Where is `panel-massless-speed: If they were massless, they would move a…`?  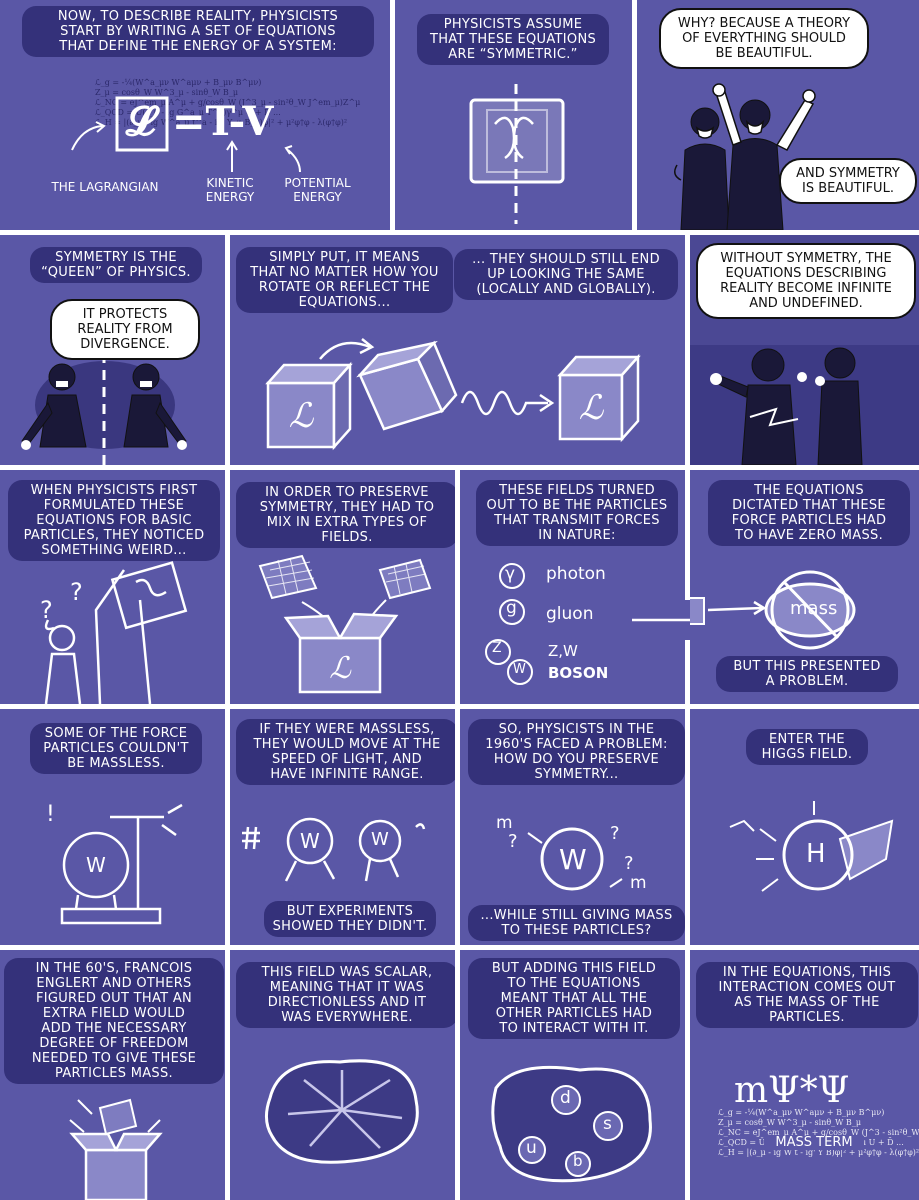
panel-massless-speed: If they were massless, they would move a… is located at coordinates (342, 827).